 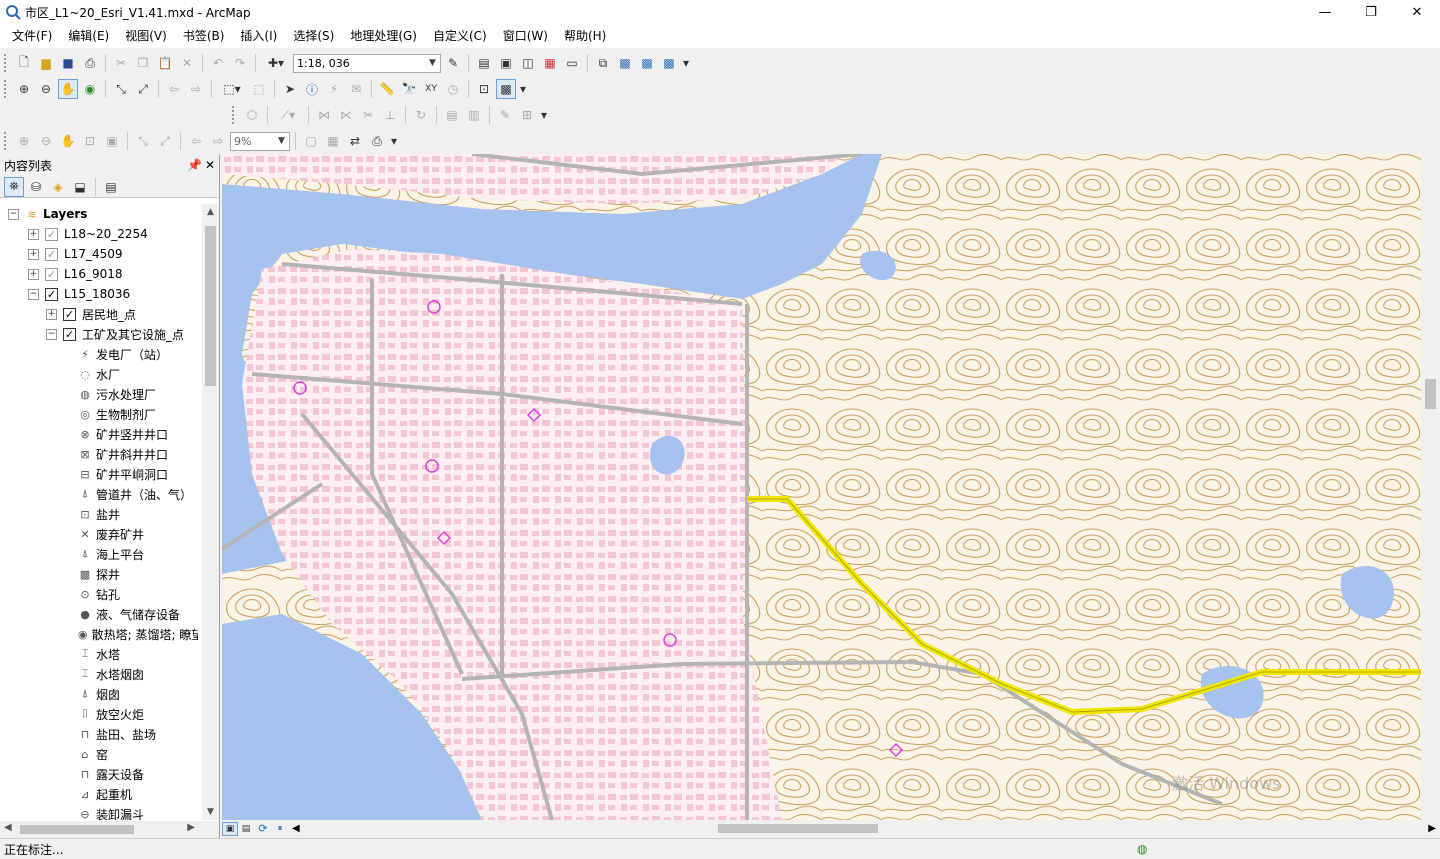 What do you see at coordinates (99, 594) in the screenshot?
I see `legend-symbol-item: ⊙ 钻孔` at bounding box center [99, 594].